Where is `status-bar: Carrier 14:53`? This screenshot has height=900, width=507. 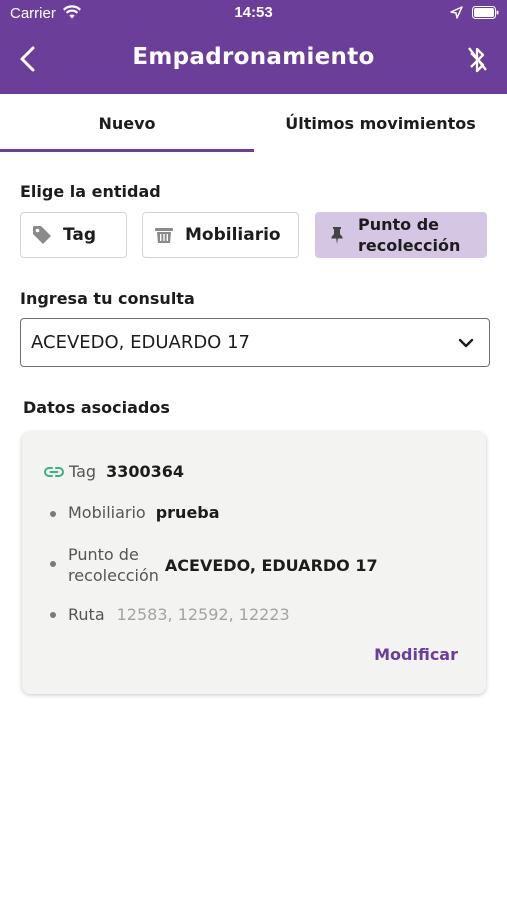 status-bar: Carrier 14:53 is located at coordinates (253, 14).